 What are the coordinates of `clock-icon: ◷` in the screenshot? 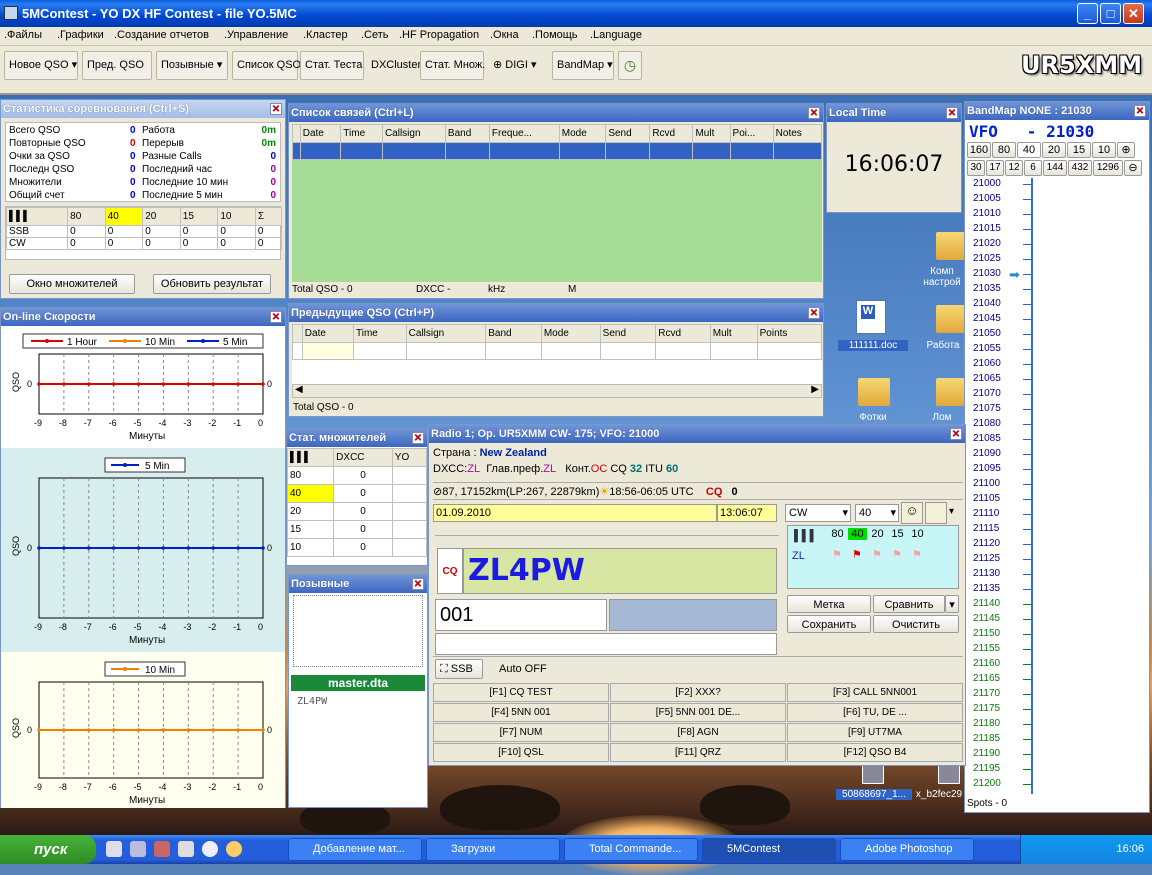 It's located at (630, 65).